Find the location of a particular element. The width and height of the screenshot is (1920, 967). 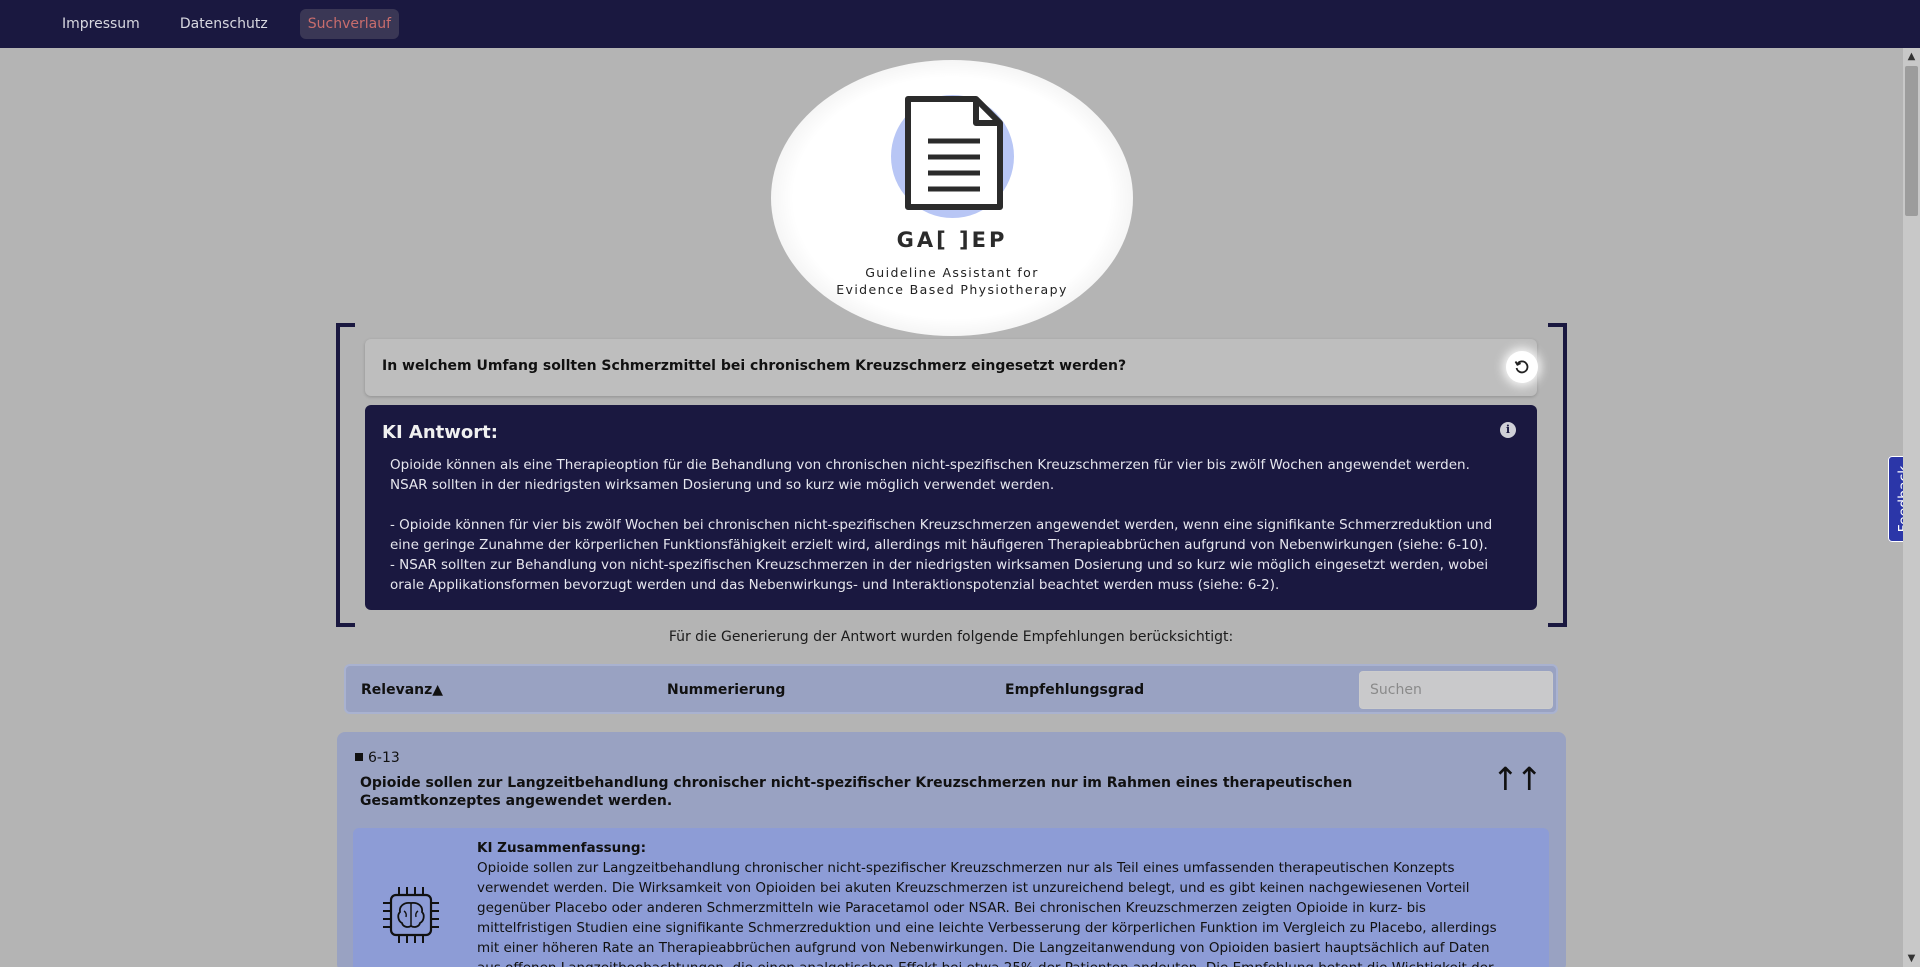

logo-subtitle-line1: Guideline Assistant for is located at coordinates (952, 272).